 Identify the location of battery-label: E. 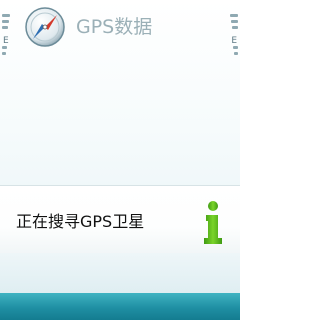
(234, 41).